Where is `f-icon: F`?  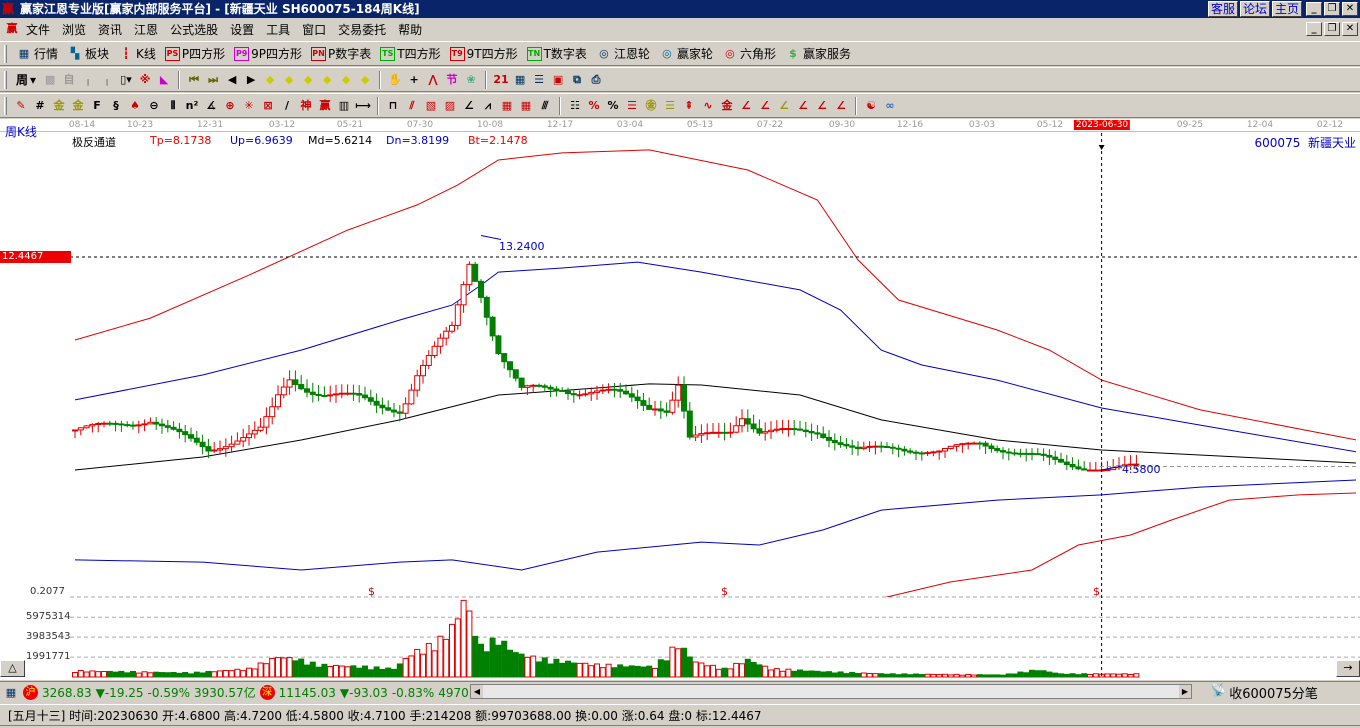 f-icon: F is located at coordinates (97, 106).